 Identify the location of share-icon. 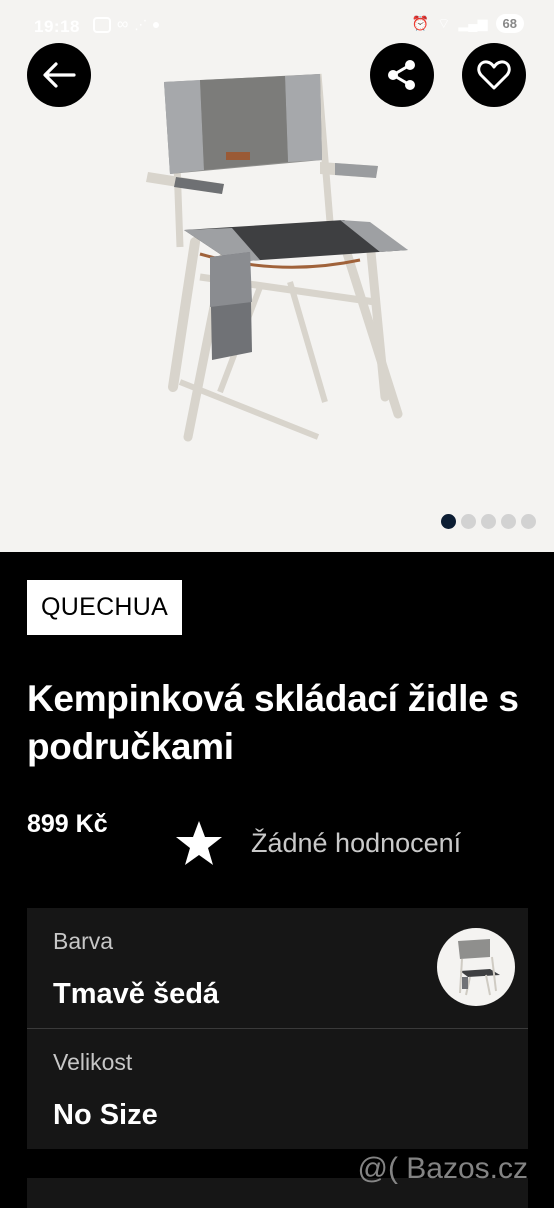
(401, 75).